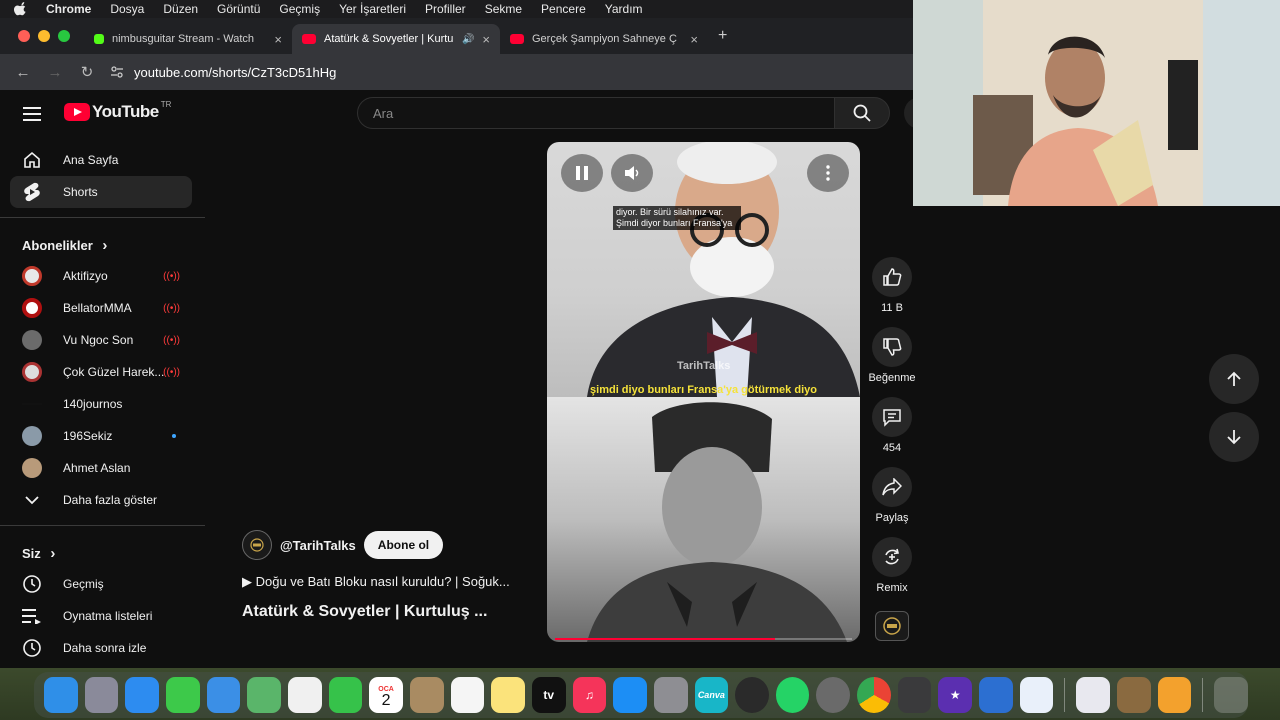 This screenshot has height=720, width=1280. Describe the element at coordinates (171, 308) in the screenshot. I see `live-broadcast-icon: ((•))` at that location.